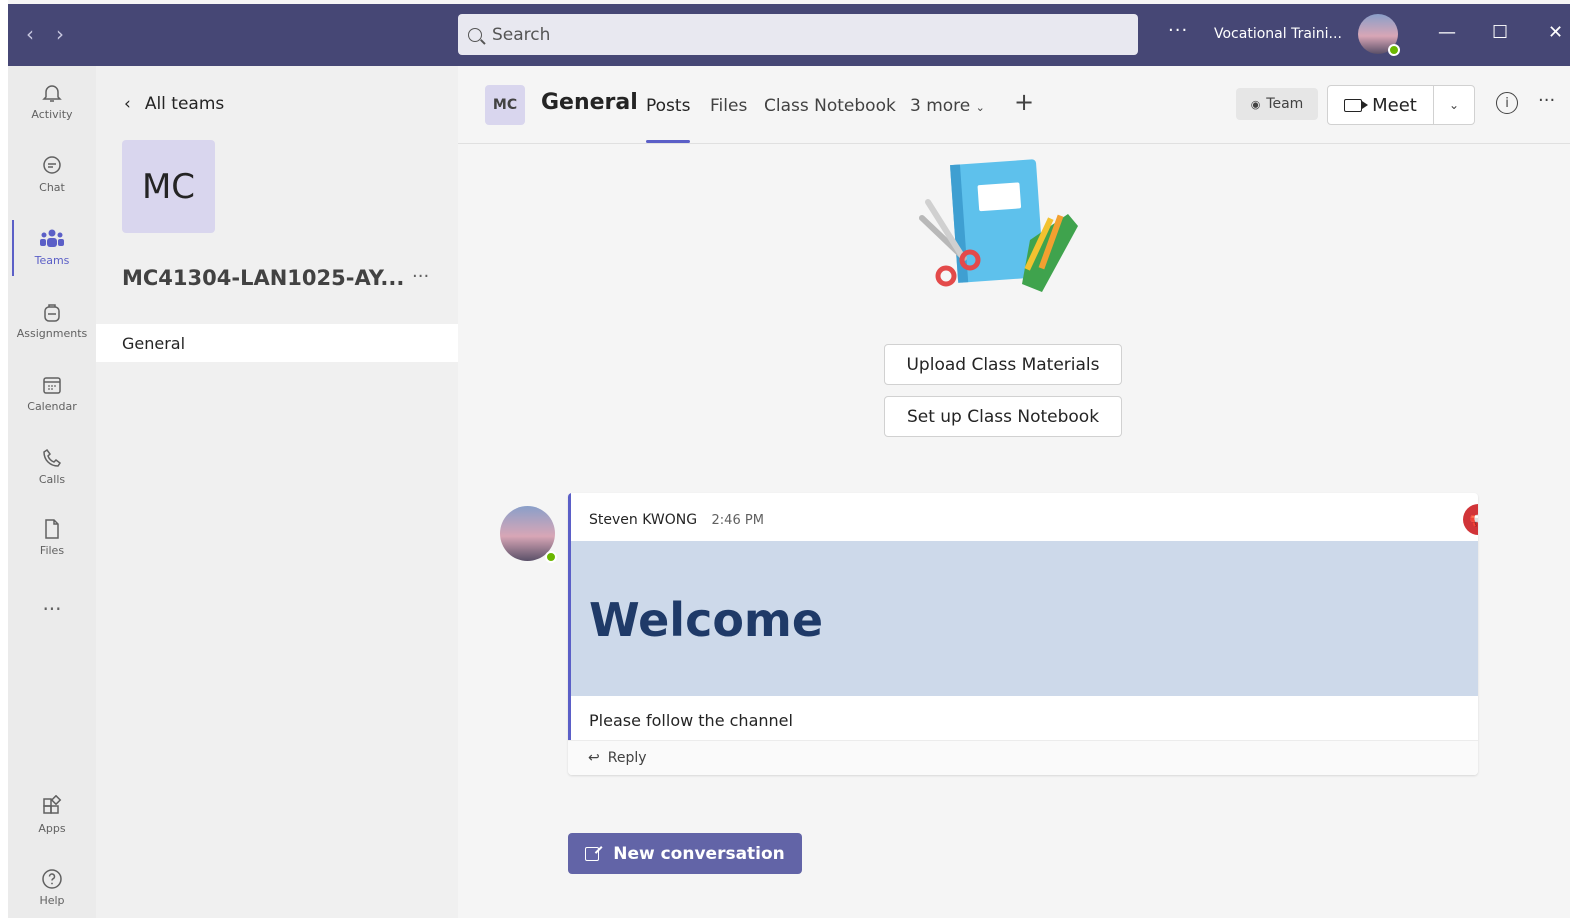 The width and height of the screenshot is (1570, 918). I want to click on forward-arrow-icon: ›, so click(60, 34).